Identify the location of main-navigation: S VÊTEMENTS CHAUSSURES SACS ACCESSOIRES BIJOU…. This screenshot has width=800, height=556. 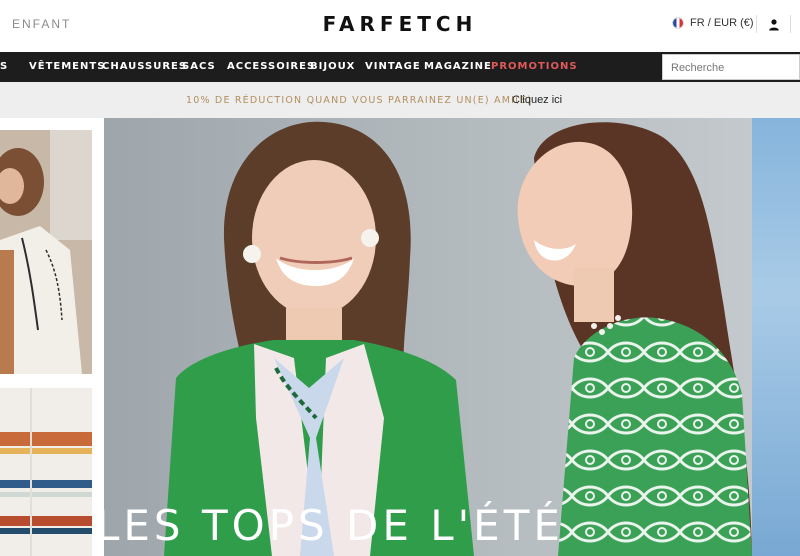
(400, 67).